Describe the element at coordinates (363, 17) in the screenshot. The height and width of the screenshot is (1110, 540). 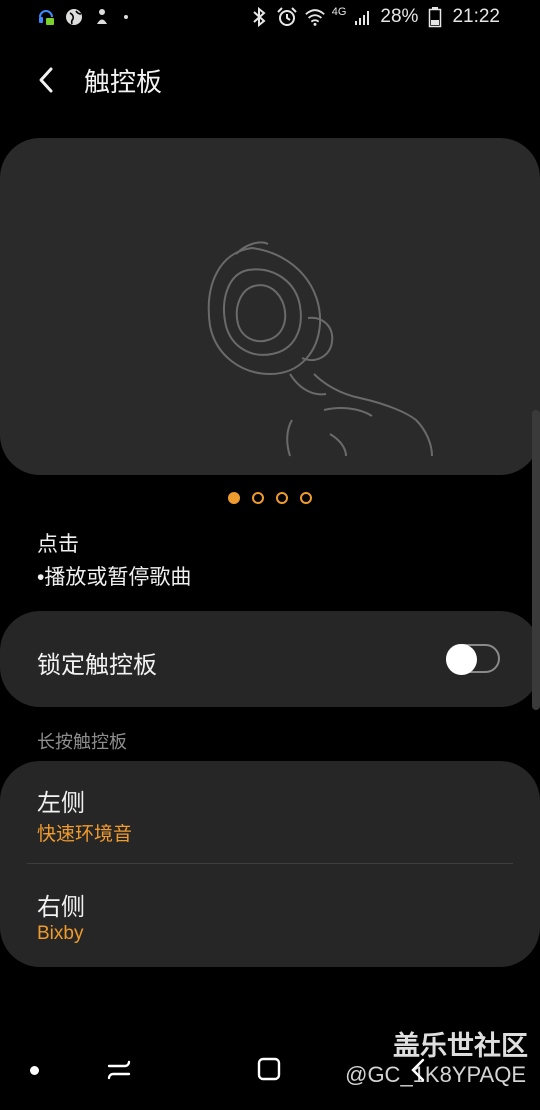
I see `signal-icon` at that location.